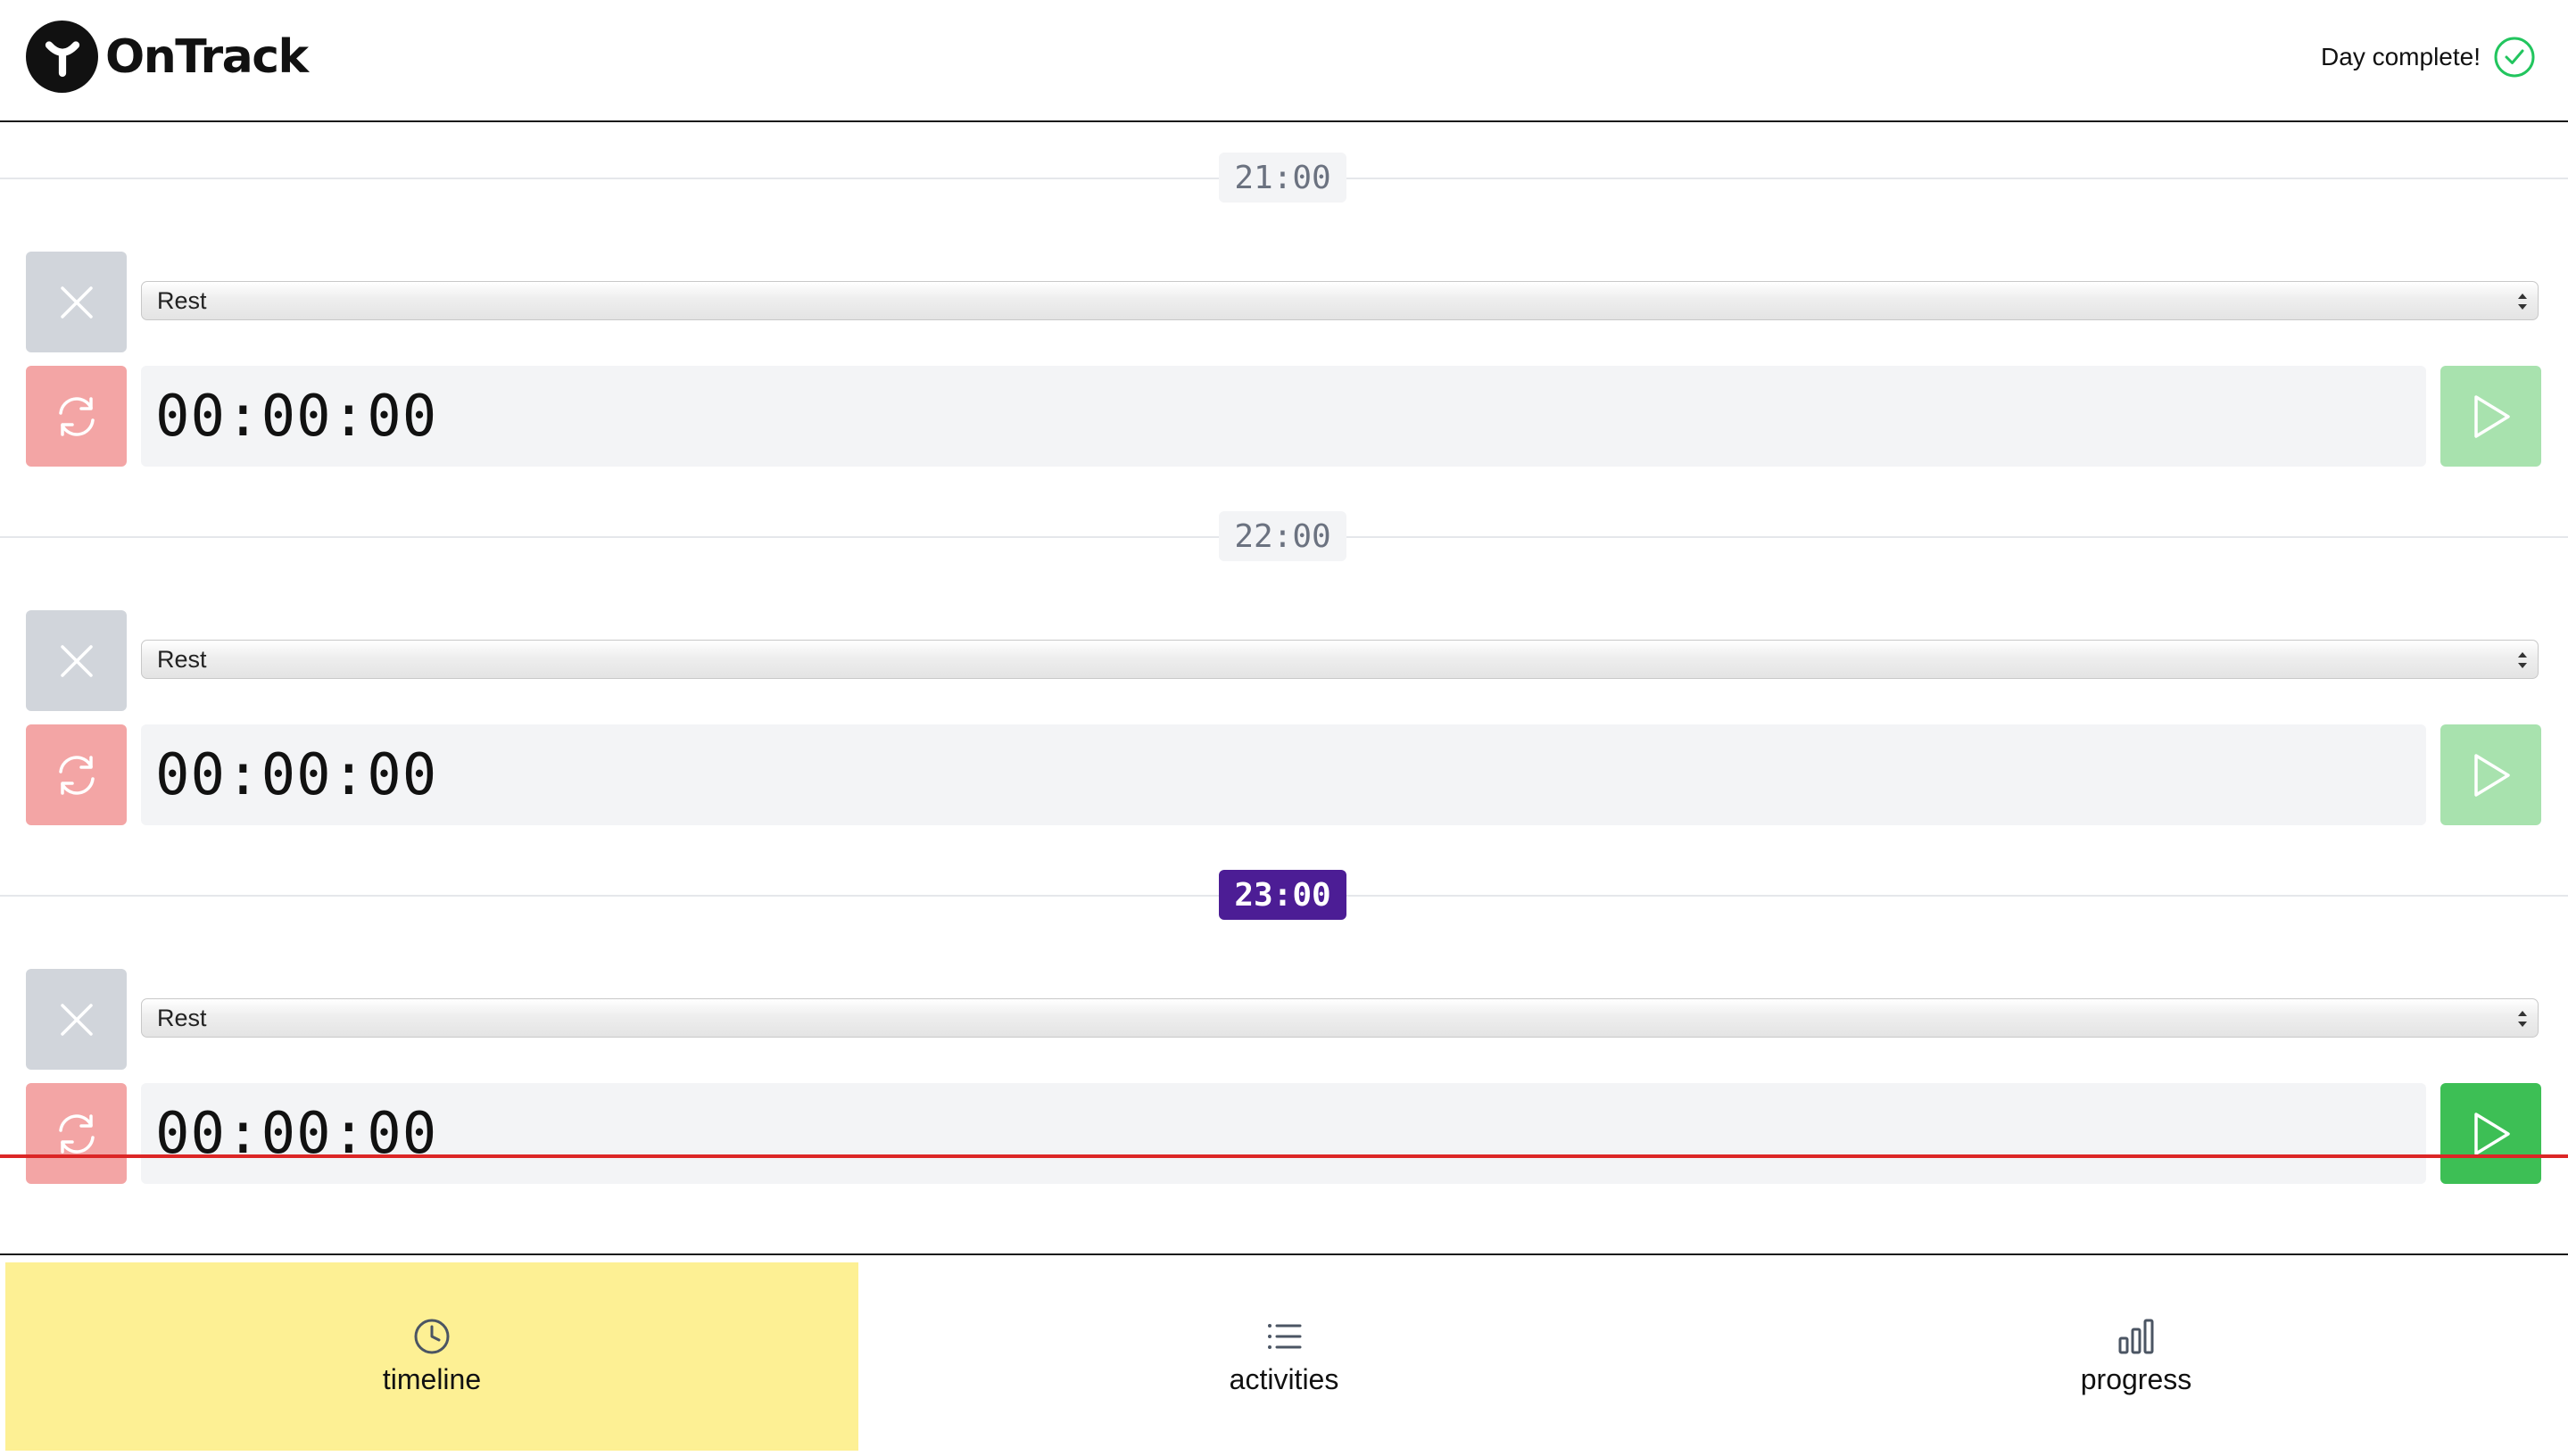 This screenshot has height=1456, width=2568. Describe the element at coordinates (1284, 61) in the screenshot. I see `app-header: OnTrack Day complete!` at that location.